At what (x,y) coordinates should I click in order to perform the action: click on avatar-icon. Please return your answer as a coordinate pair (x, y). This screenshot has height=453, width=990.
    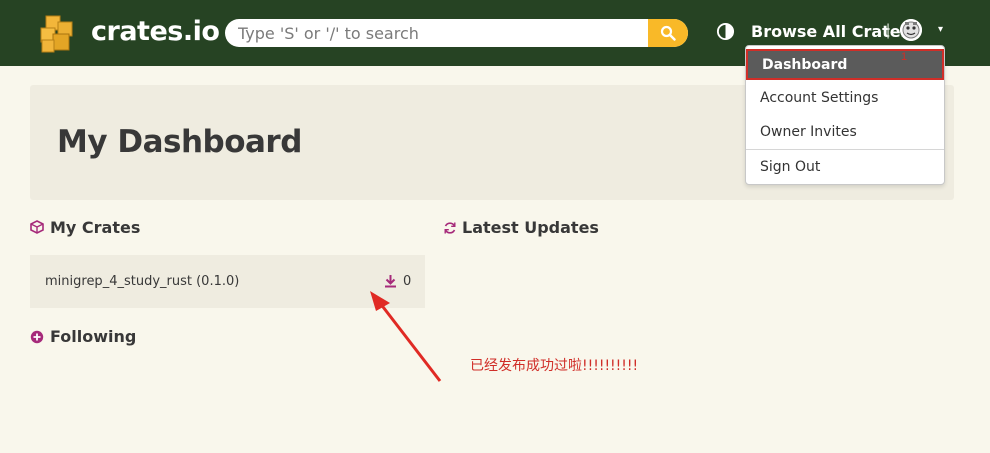
    Looking at the image, I should click on (911, 30).